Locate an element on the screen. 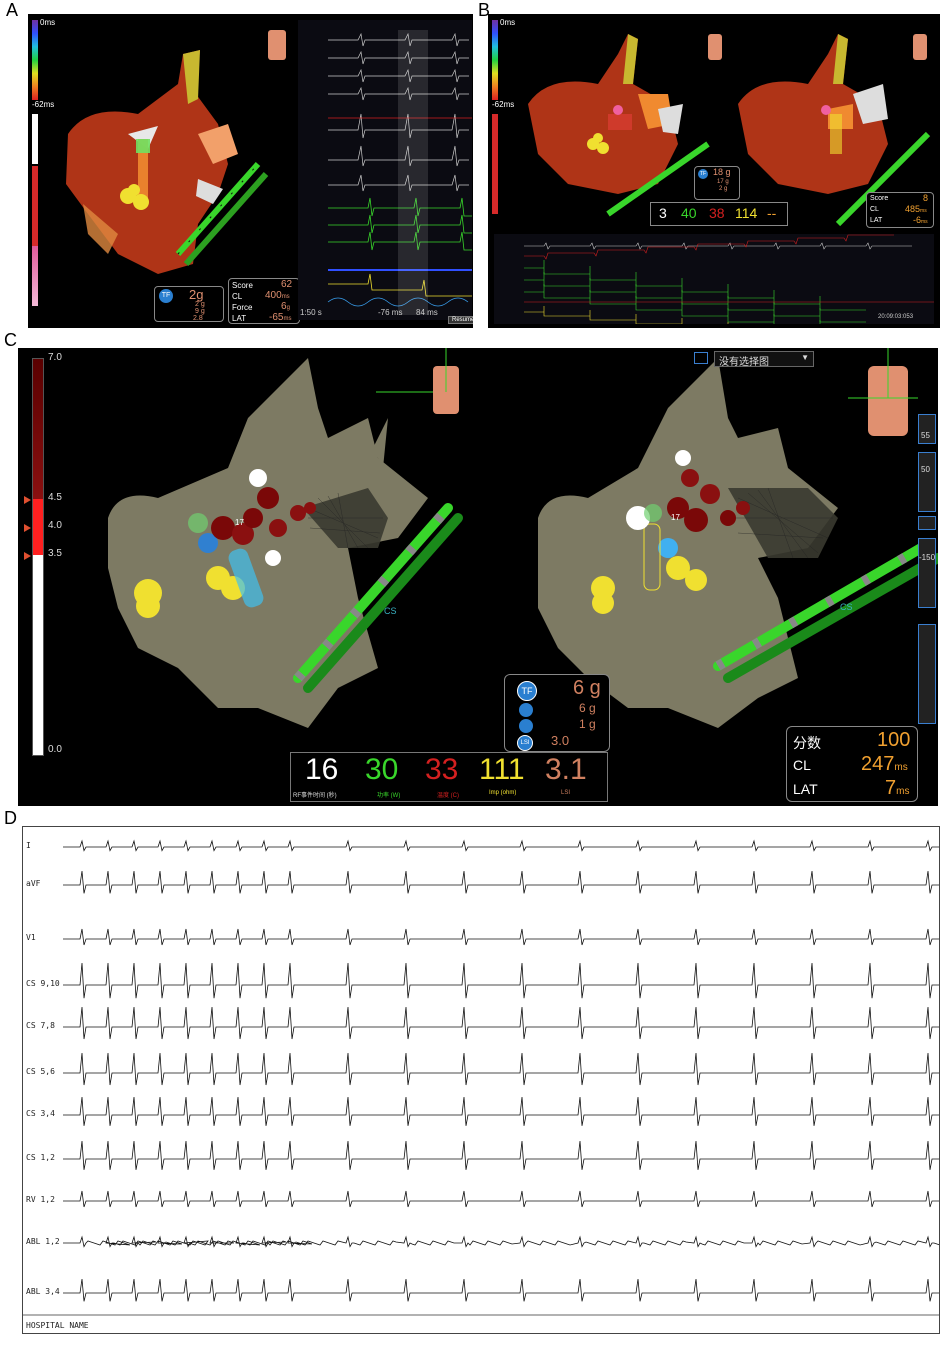 The image size is (948, 1350). score-label: Score is located at coordinates (242, 285).